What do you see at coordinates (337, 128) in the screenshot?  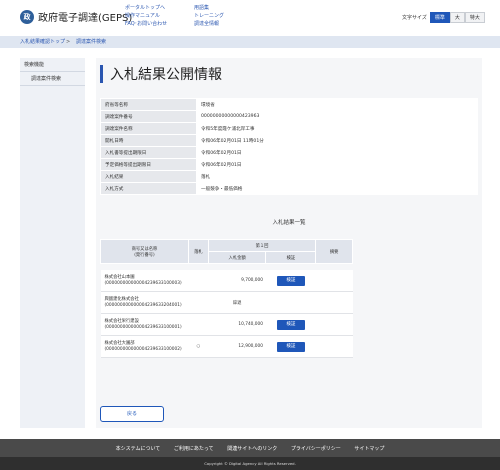 I see `info-value: 令和5年度霞ケ浦北岸工事` at bounding box center [337, 128].